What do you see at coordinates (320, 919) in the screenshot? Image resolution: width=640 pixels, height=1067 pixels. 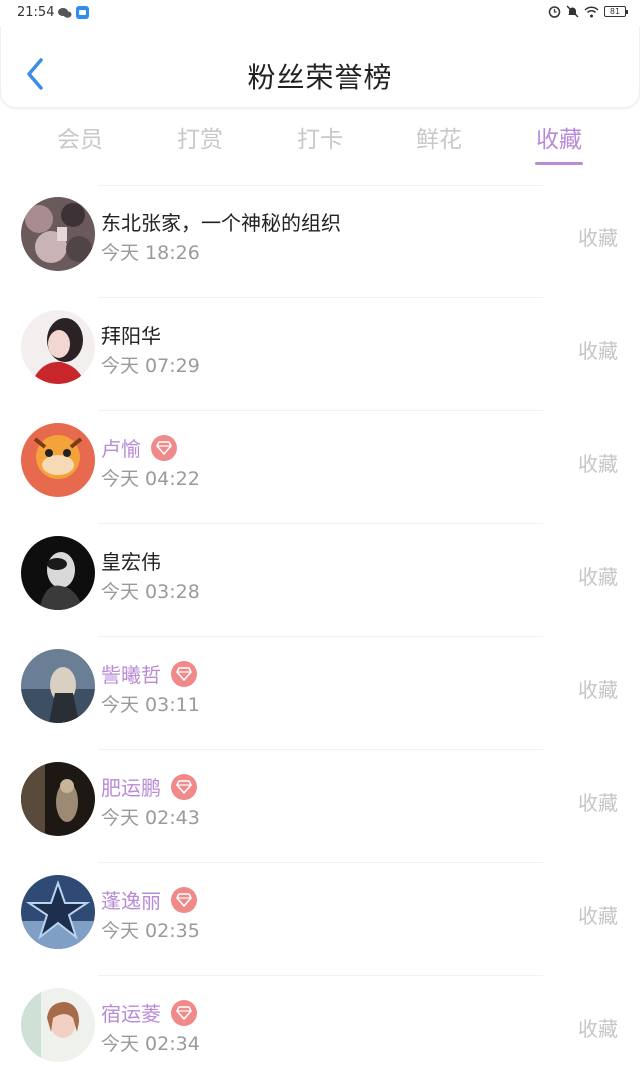 I see `list-item: 蓬逸丽 今天 02:35 收藏` at bounding box center [320, 919].